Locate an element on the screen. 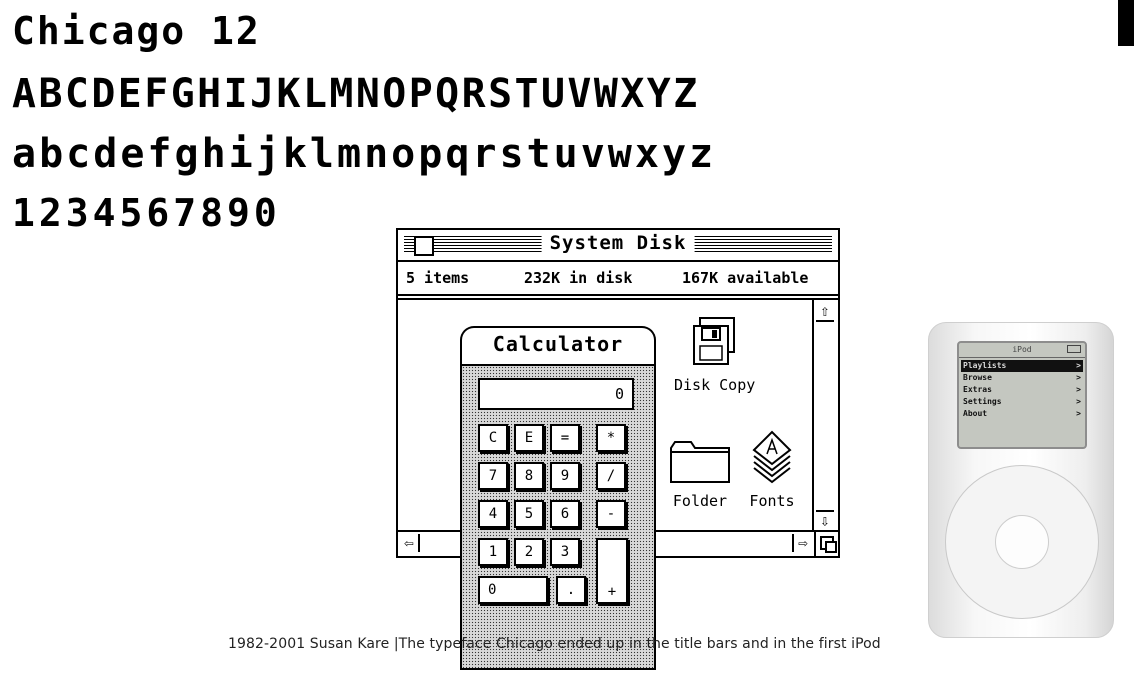 The width and height of the screenshot is (1134, 674). disk-copy-item: Disk Copy is located at coordinates (715, 355).